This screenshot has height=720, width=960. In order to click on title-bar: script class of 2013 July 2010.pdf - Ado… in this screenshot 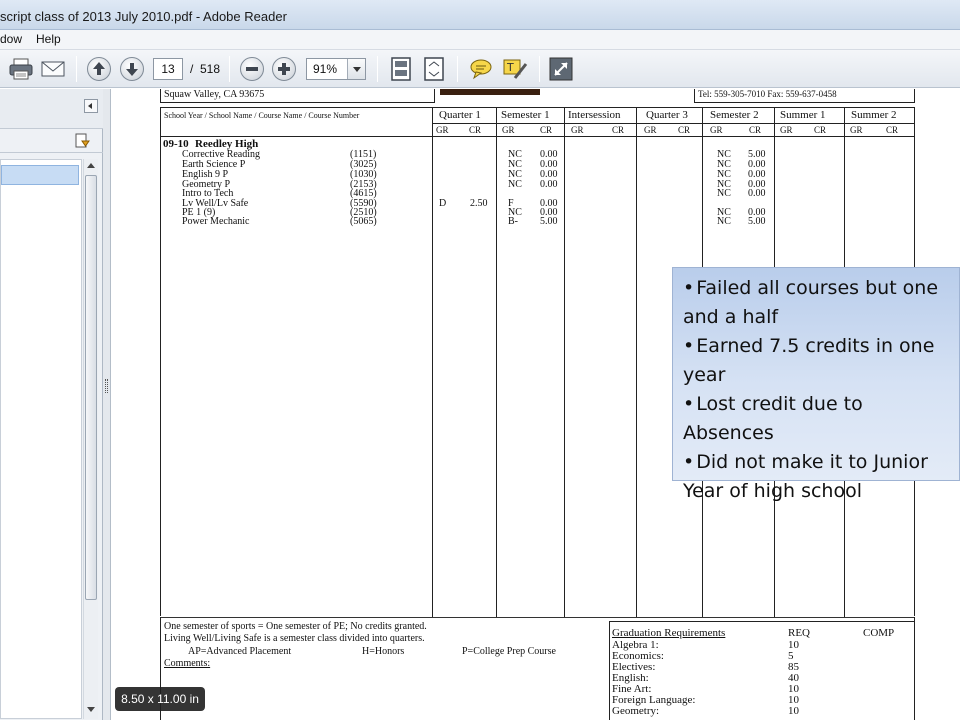, I will do `click(480, 15)`.